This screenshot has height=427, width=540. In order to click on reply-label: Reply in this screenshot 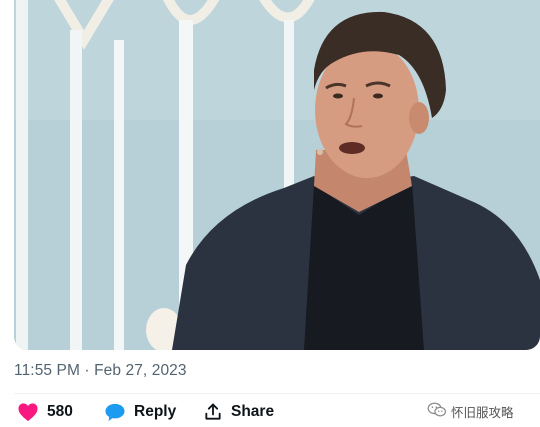, I will do `click(155, 411)`.